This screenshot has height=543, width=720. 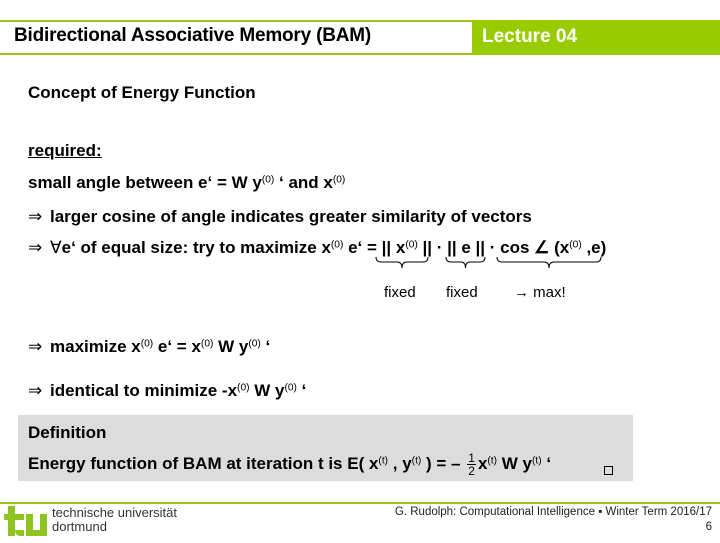 I want to click on definition-title: Definition, so click(x=67, y=432).